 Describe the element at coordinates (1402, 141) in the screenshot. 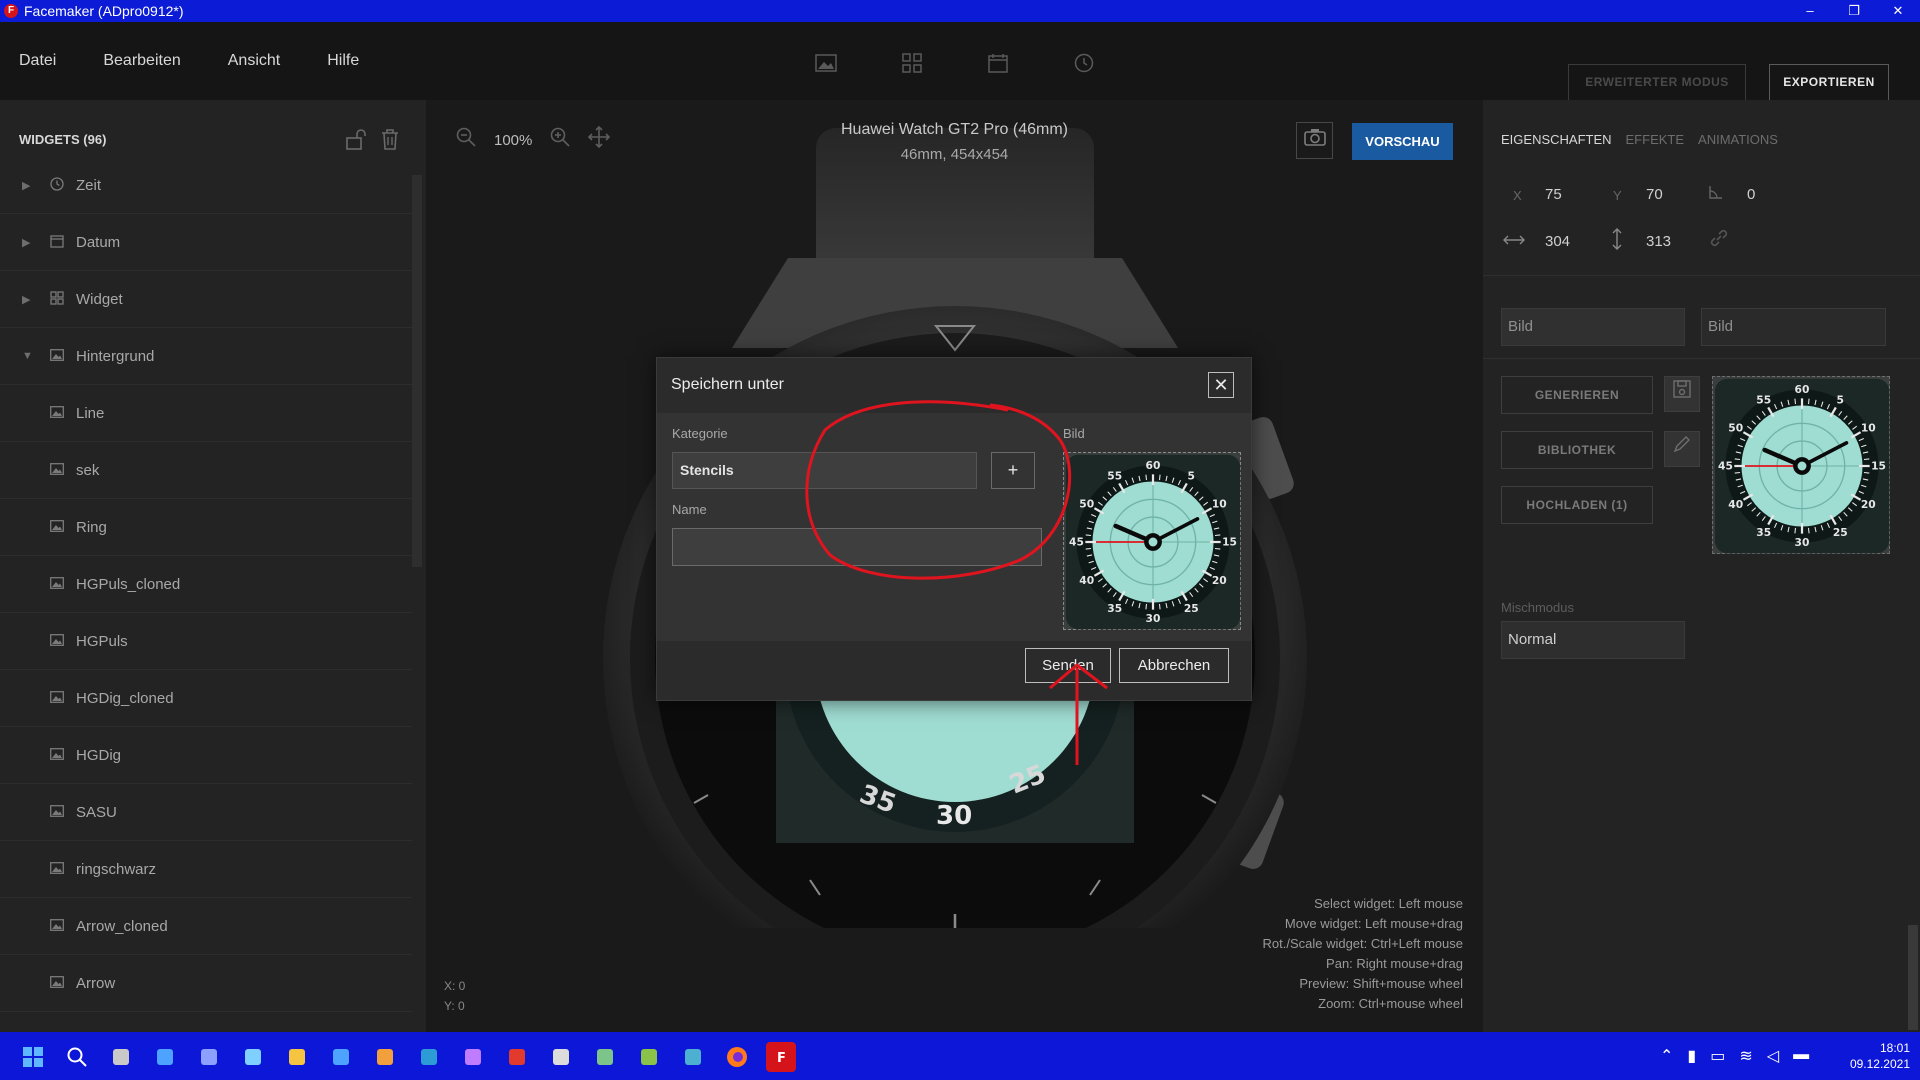

I see `preview-button: VORSCHAU` at that location.